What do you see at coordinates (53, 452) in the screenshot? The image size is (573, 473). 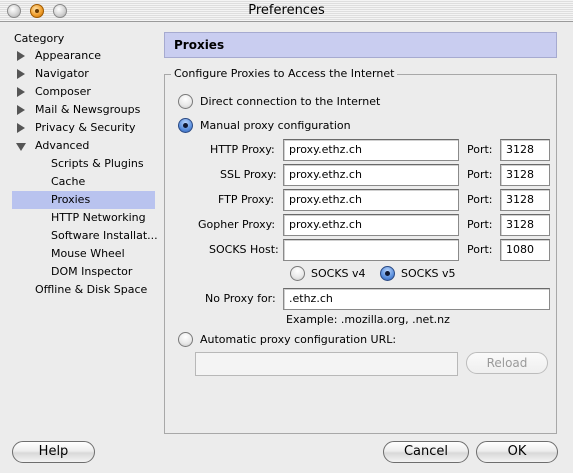 I see `help-button: Help` at bounding box center [53, 452].